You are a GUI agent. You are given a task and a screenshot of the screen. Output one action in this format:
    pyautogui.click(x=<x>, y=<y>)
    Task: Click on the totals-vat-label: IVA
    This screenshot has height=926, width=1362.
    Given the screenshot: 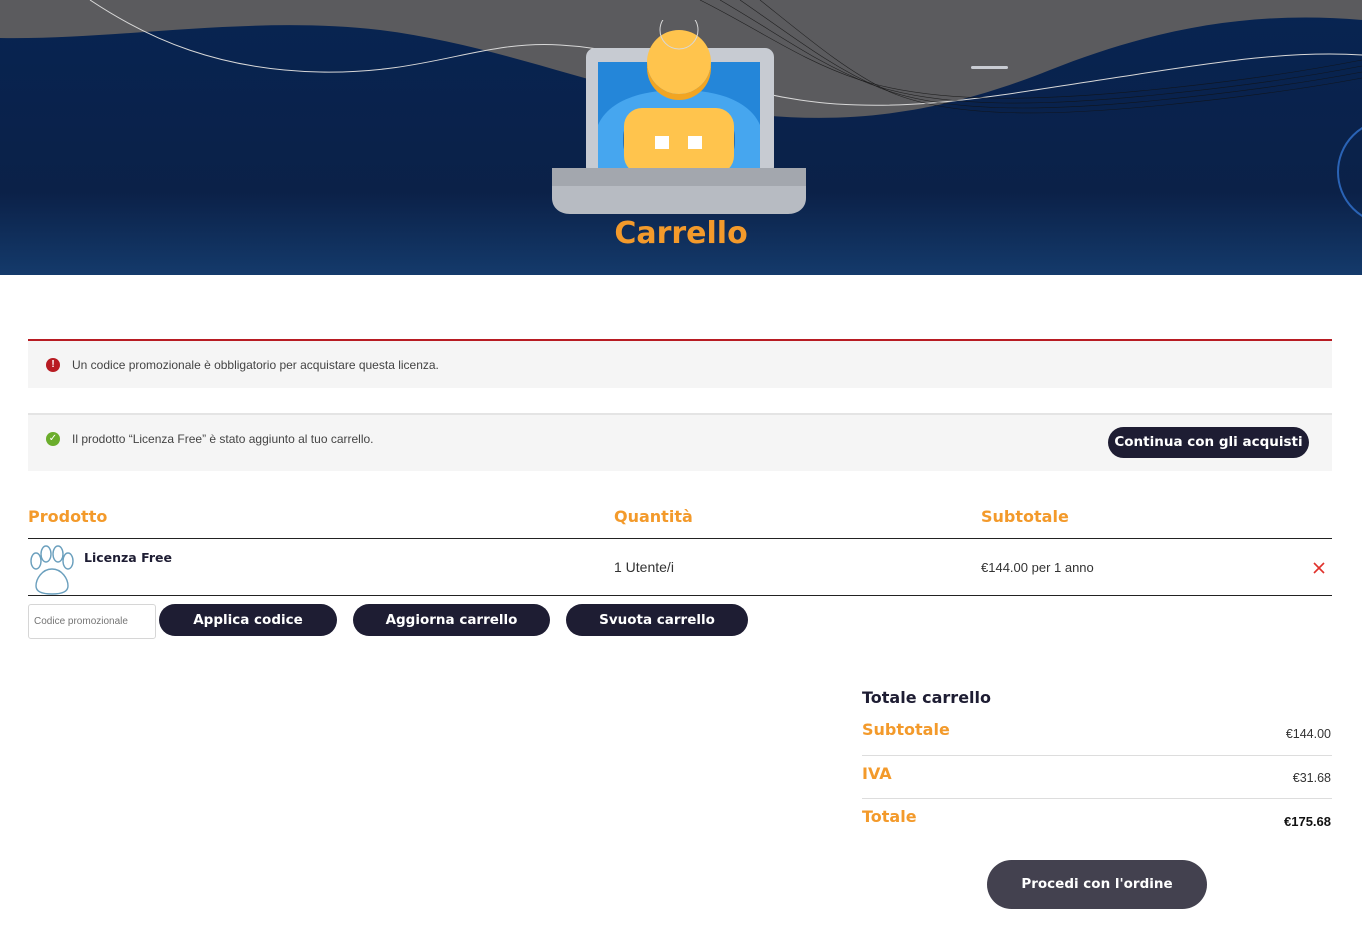 What is the action you would take?
    pyautogui.click(x=877, y=773)
    